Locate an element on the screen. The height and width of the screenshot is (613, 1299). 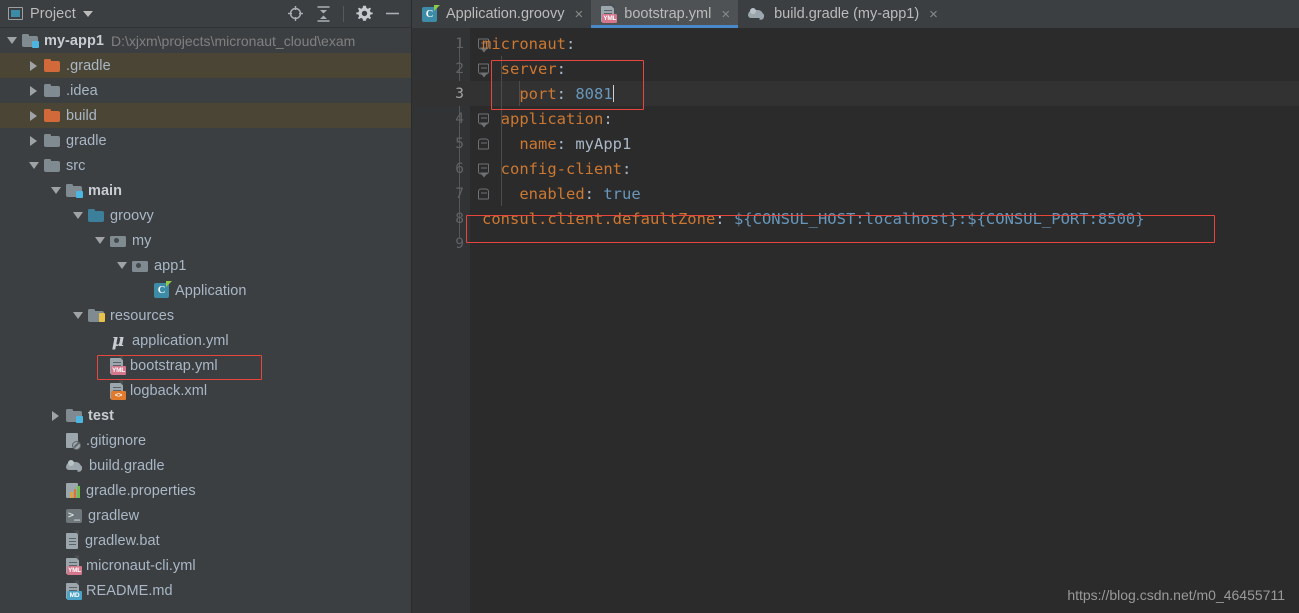
tree-item-label: my is located at coordinates (142, 240).